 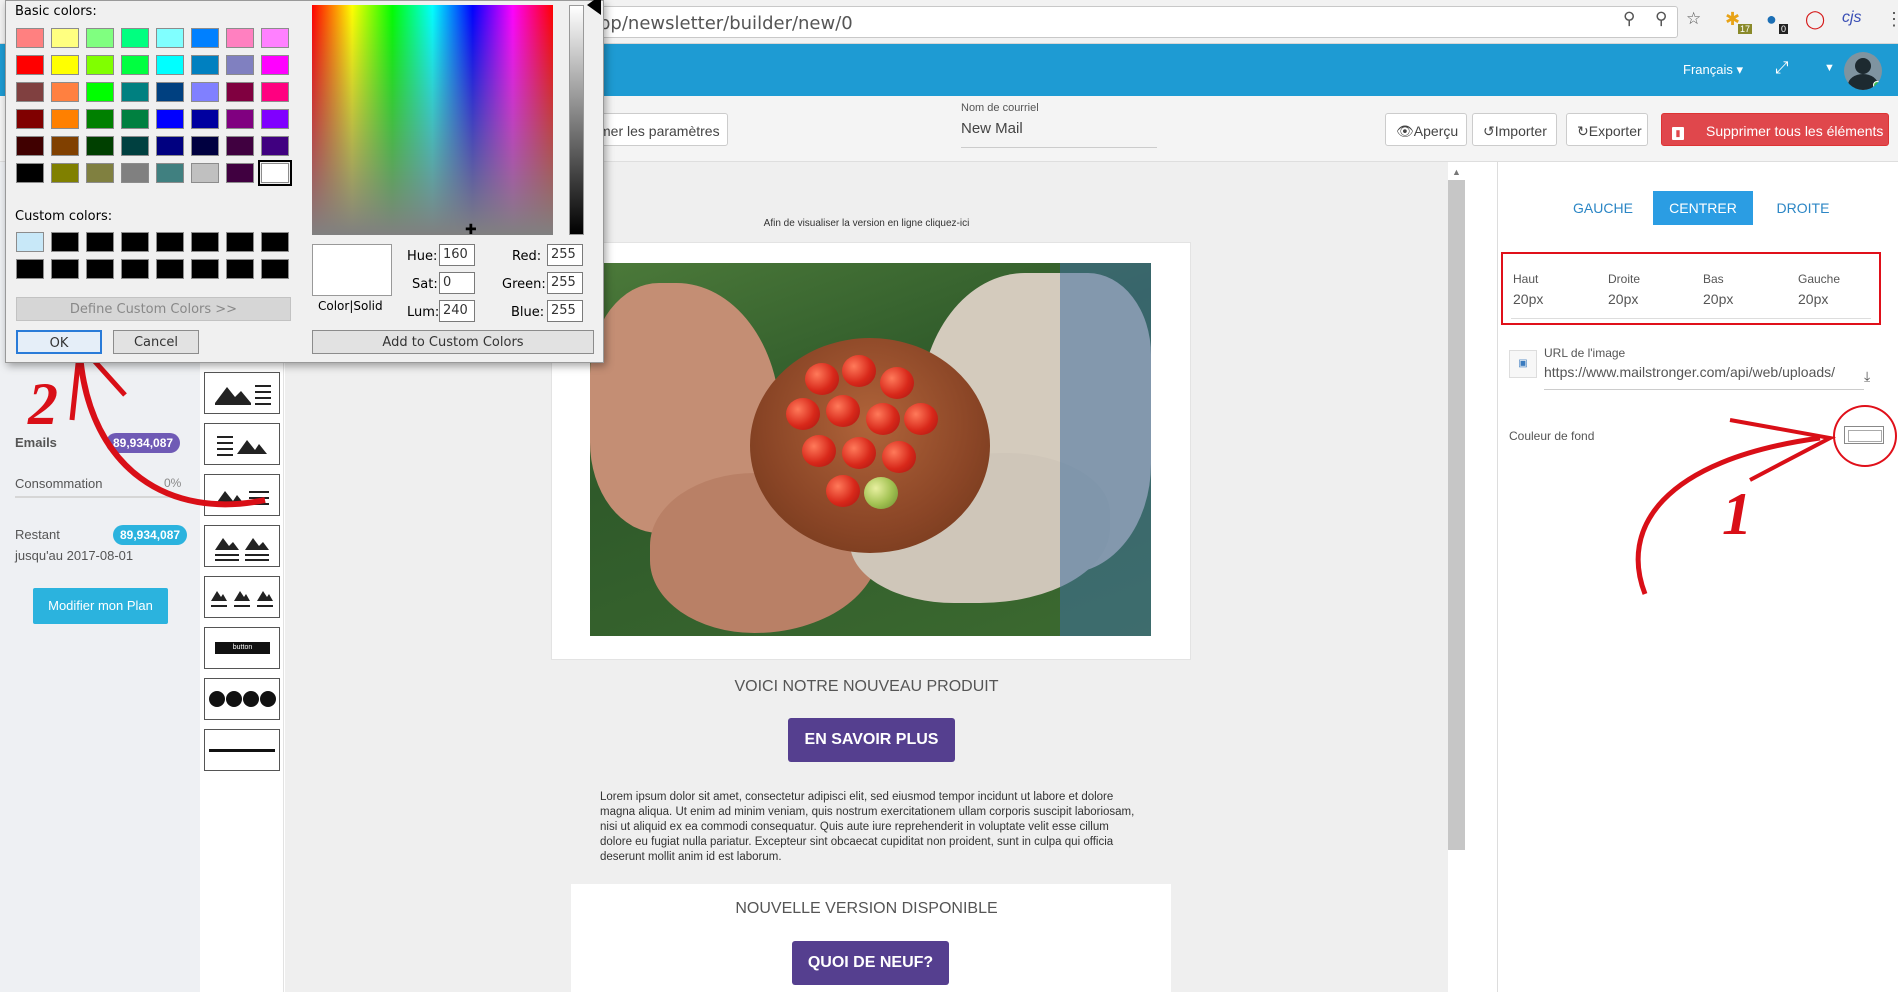 I want to click on basic-colors-label: Basic colors:, so click(x=56, y=11).